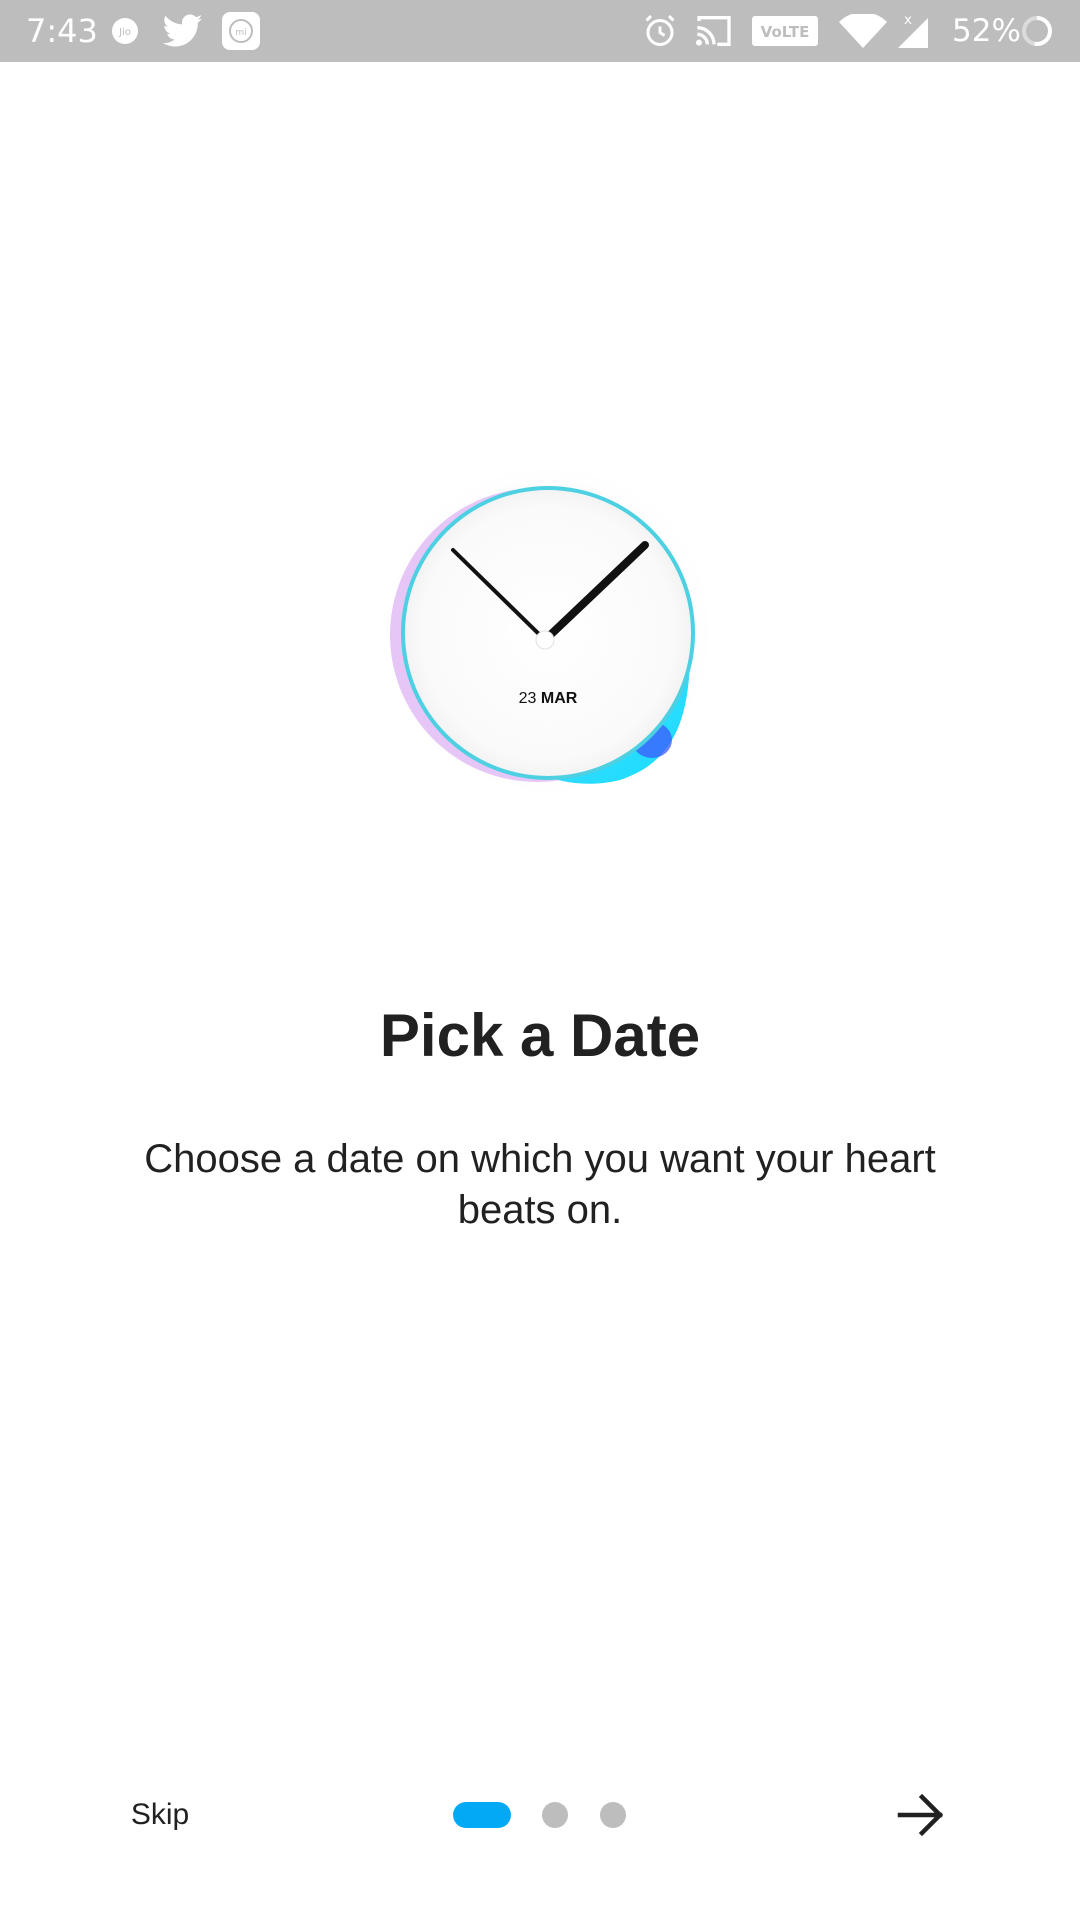 This screenshot has height=1920, width=1080. Describe the element at coordinates (660, 30) in the screenshot. I see `alarm-icon` at that location.